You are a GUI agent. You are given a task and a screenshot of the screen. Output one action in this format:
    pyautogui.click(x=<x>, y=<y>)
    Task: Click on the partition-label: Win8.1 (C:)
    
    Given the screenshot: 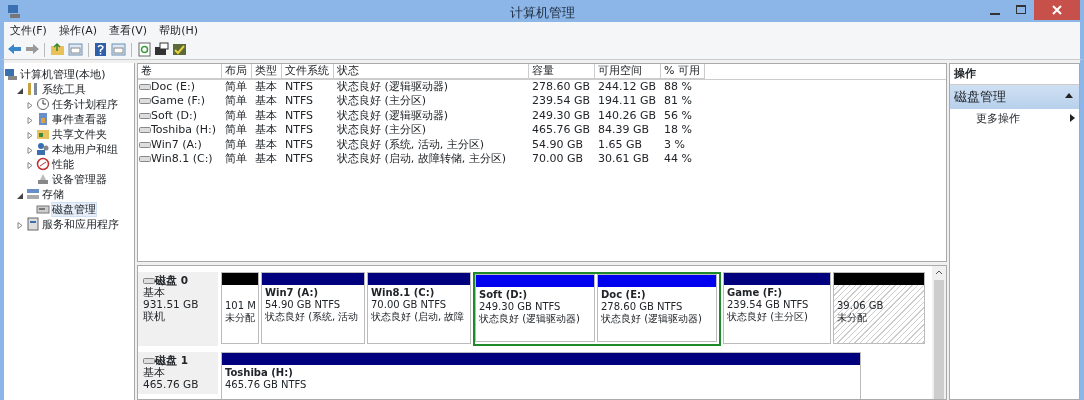 What is the action you would take?
    pyautogui.click(x=403, y=293)
    